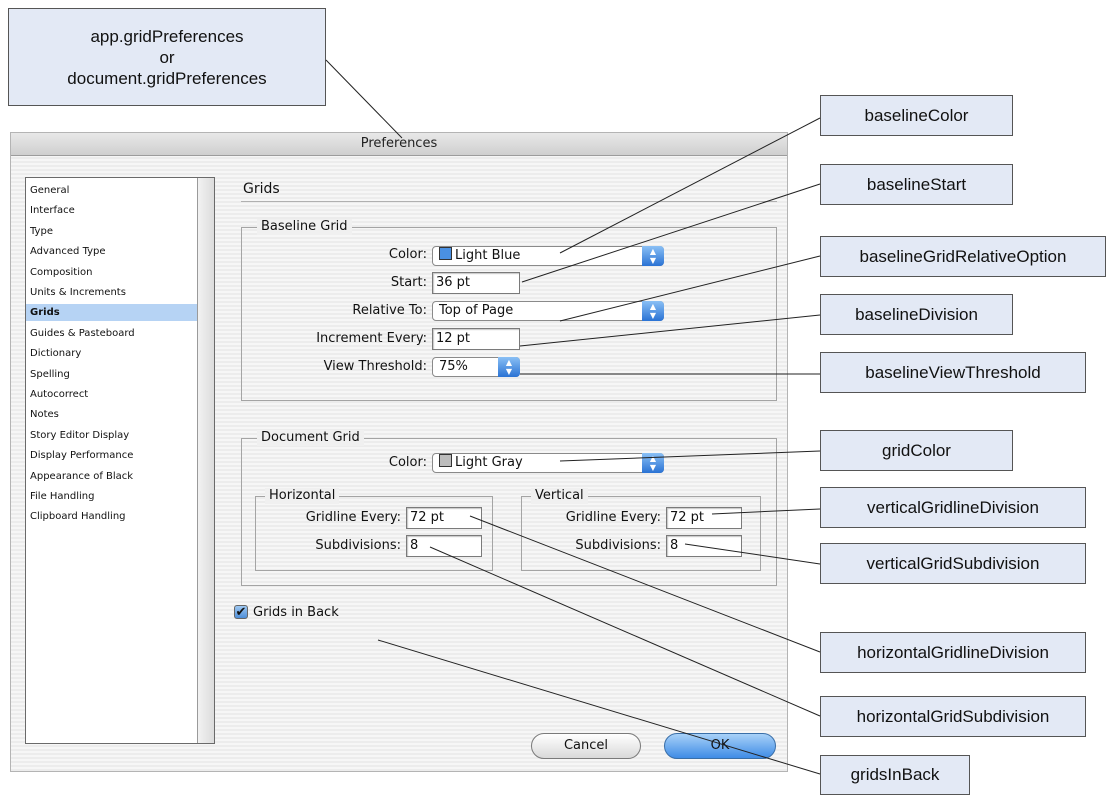 This screenshot has width=1116, height=797. I want to click on vertical-subdivisions-field: 8, so click(704, 546).